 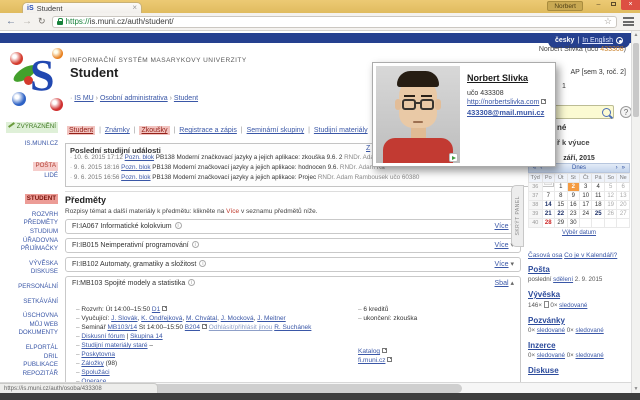 I want to click on course-side-link: Katalog, so click(x=369, y=351).